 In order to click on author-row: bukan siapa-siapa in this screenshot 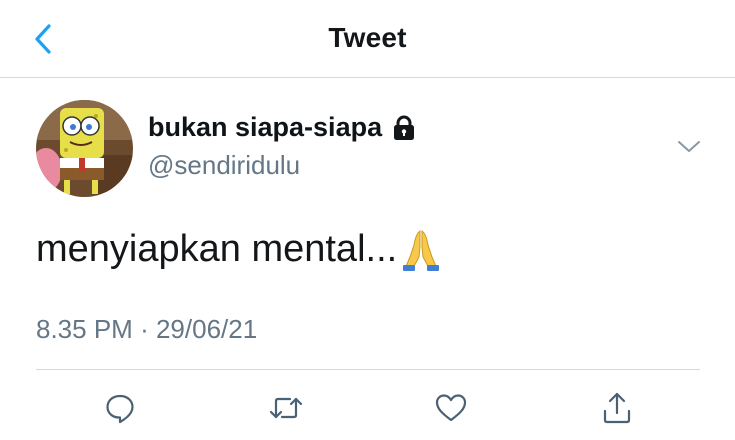, I will do `click(282, 127)`.